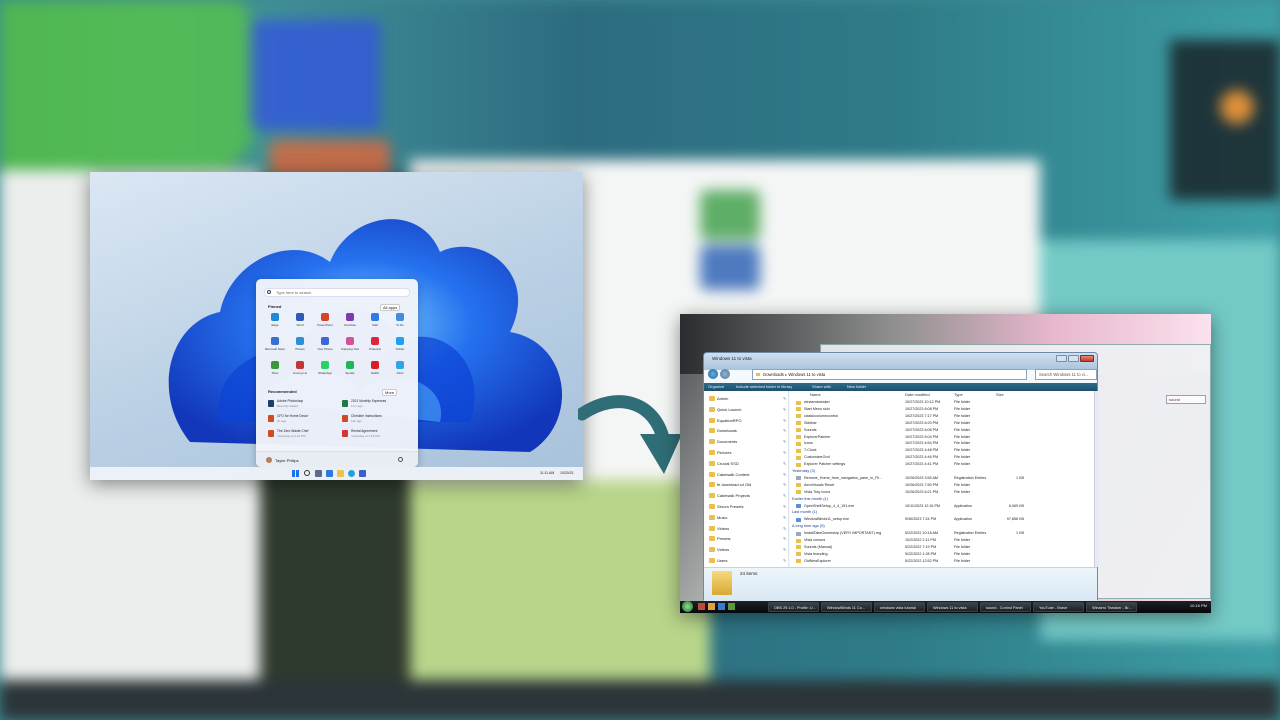  What do you see at coordinates (390, 392) in the screenshot?
I see `more-button: More` at bounding box center [390, 392].